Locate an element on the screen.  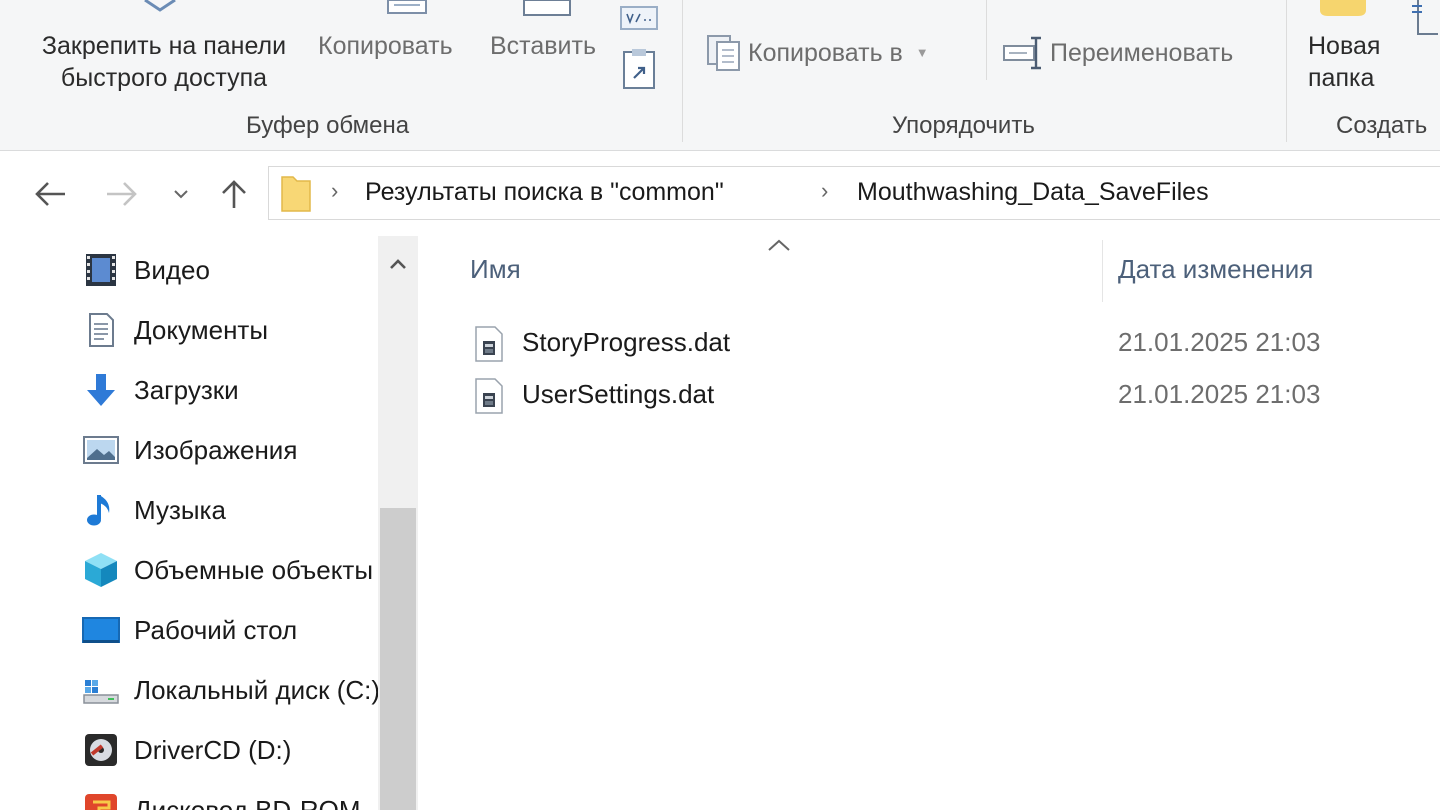
copy-to-icon is located at coordinates (723, 53).